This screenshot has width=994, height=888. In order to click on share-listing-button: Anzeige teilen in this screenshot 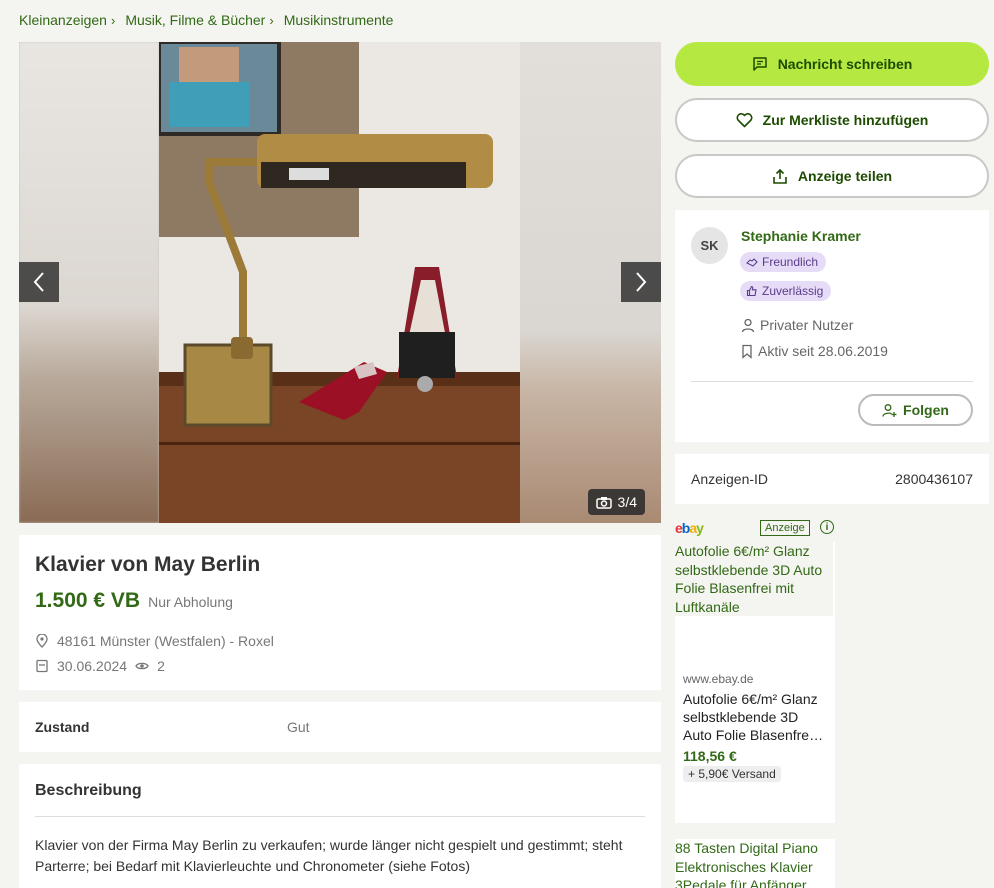, I will do `click(832, 176)`.